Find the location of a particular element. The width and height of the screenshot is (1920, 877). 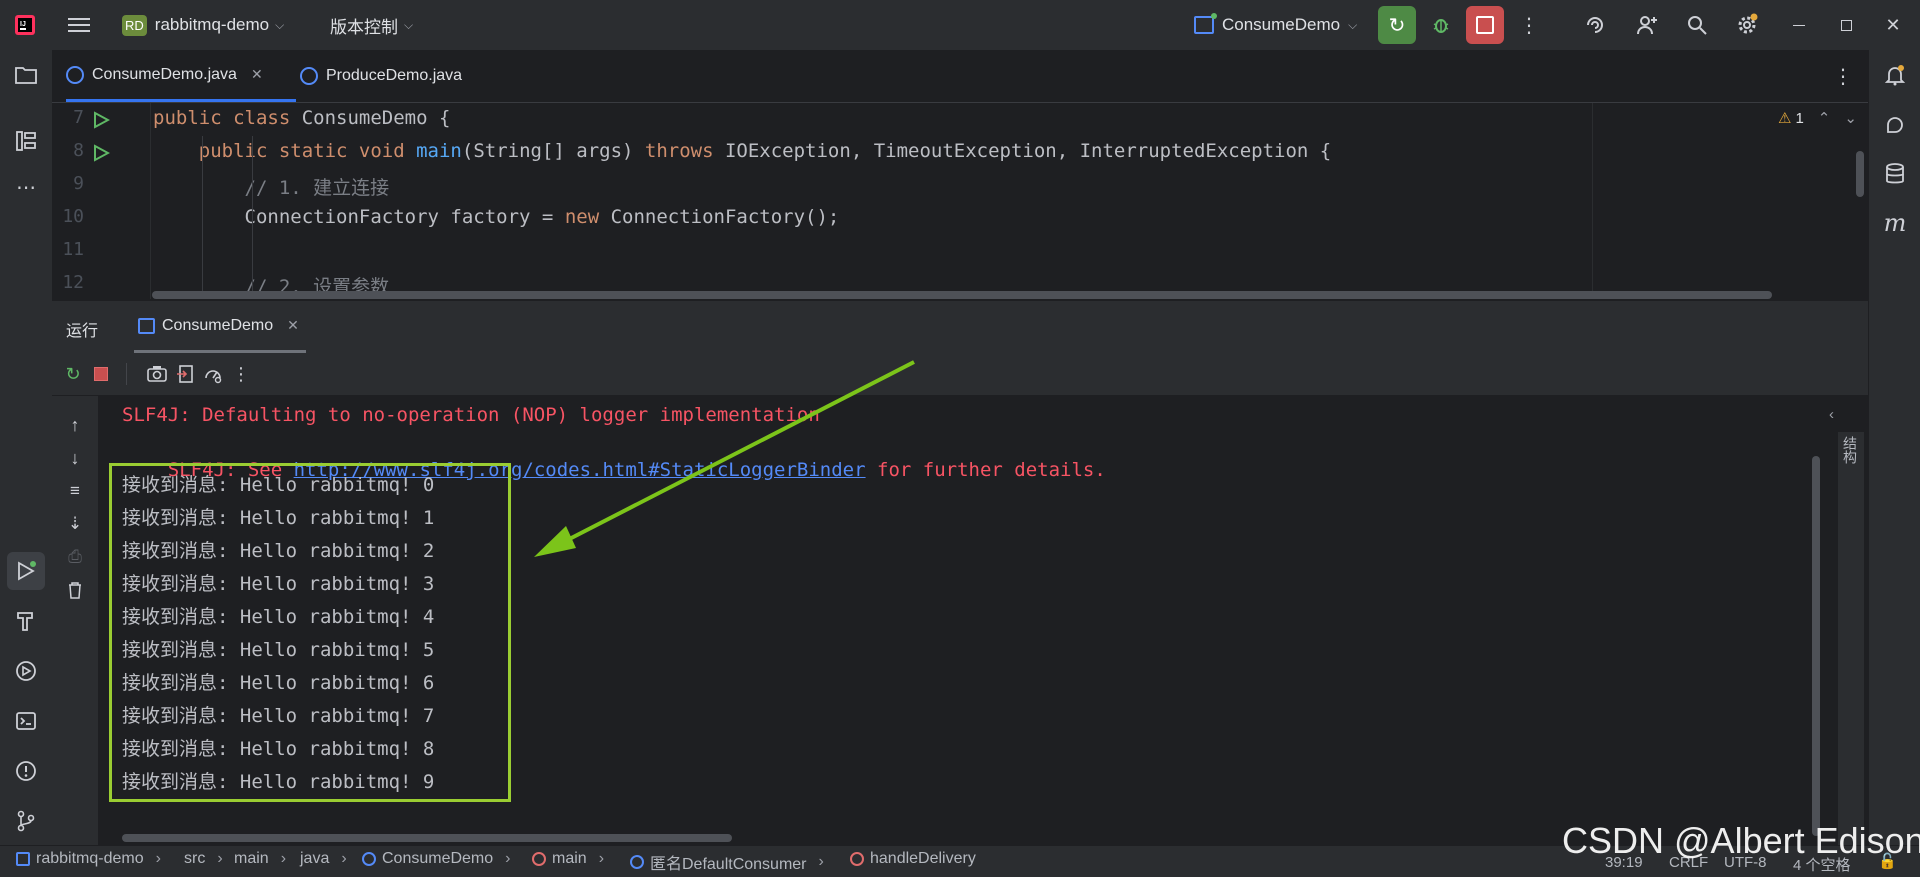

right-margin-line is located at coordinates (1592, 201).